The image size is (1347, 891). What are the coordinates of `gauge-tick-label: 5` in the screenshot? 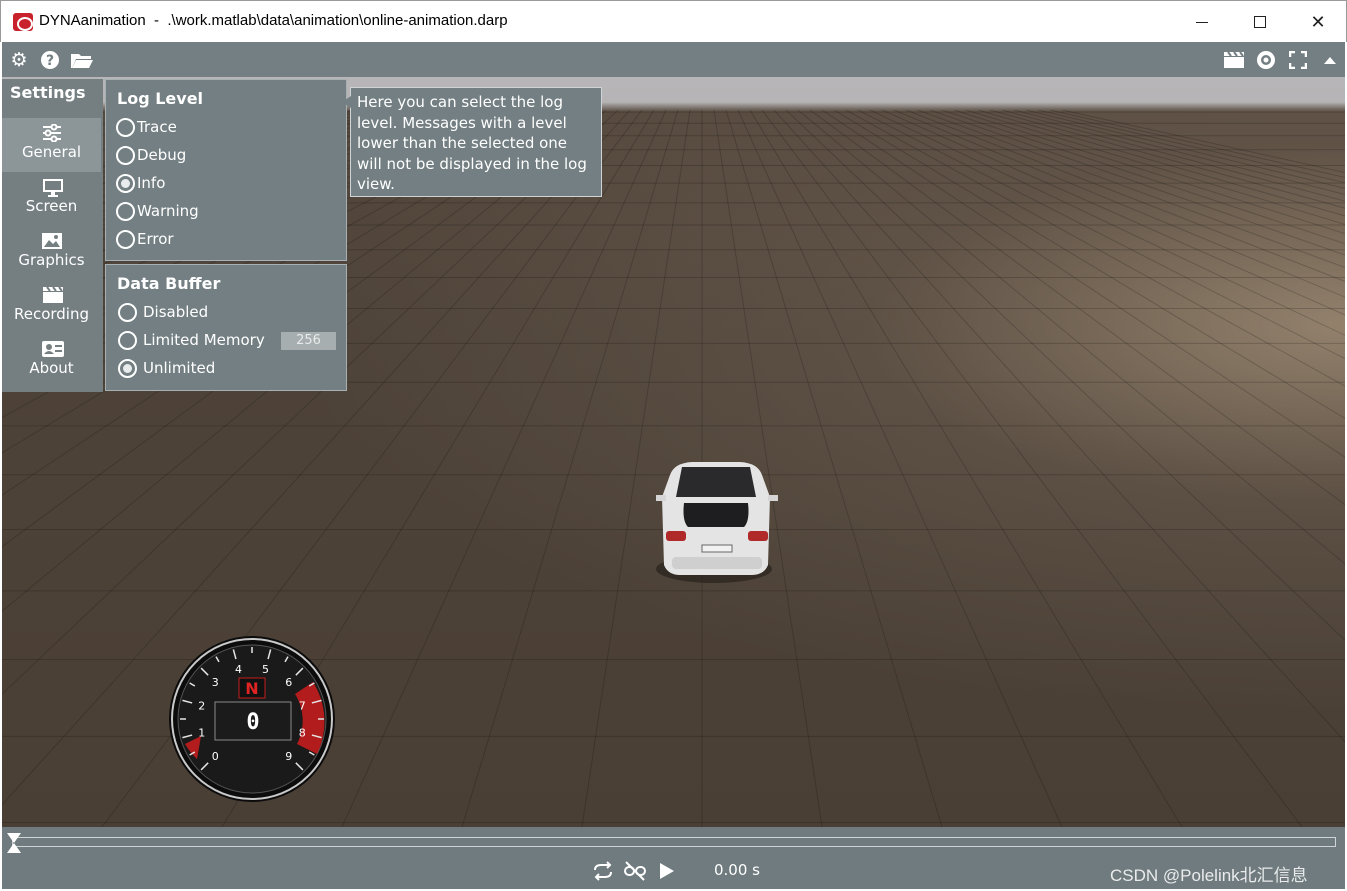 It's located at (265, 669).